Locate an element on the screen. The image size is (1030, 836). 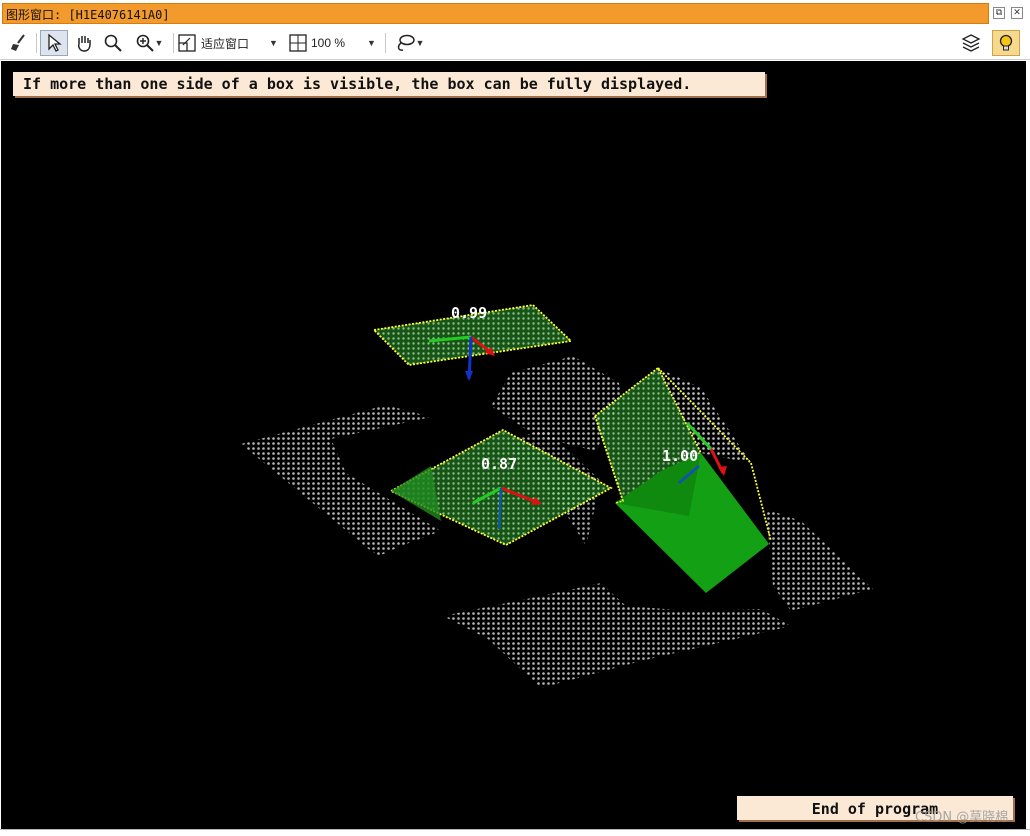
zoom-dropdown: ▼ is located at coordinates (149, 43).